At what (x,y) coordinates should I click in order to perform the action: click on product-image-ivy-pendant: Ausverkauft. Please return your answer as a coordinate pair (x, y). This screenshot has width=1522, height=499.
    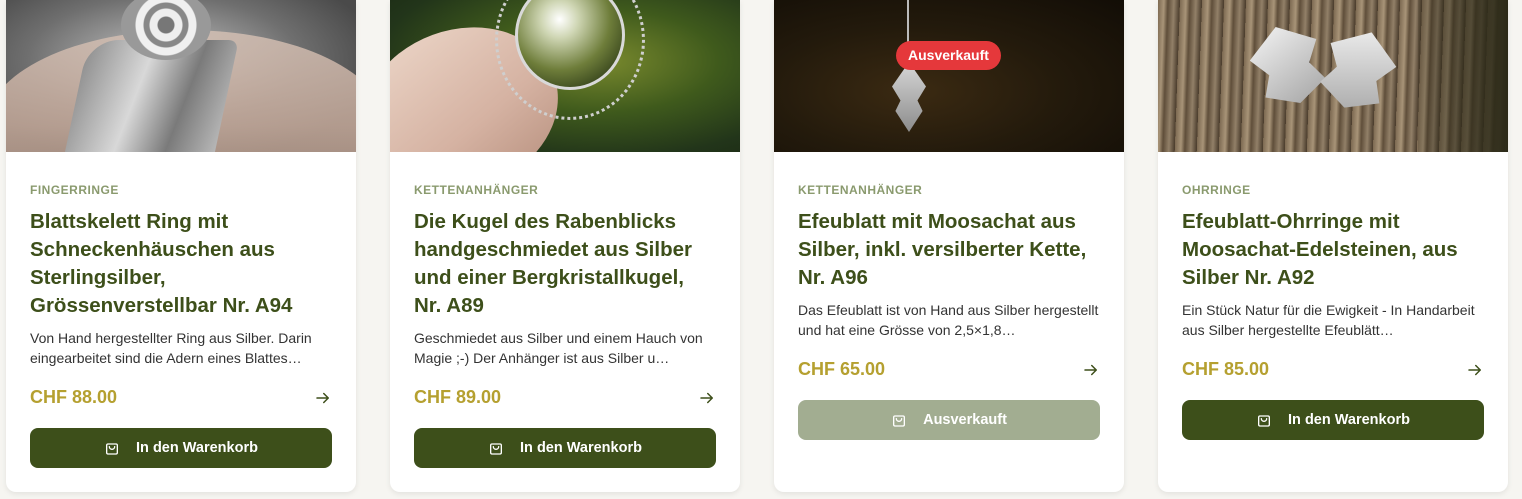
    Looking at the image, I should click on (949, 76).